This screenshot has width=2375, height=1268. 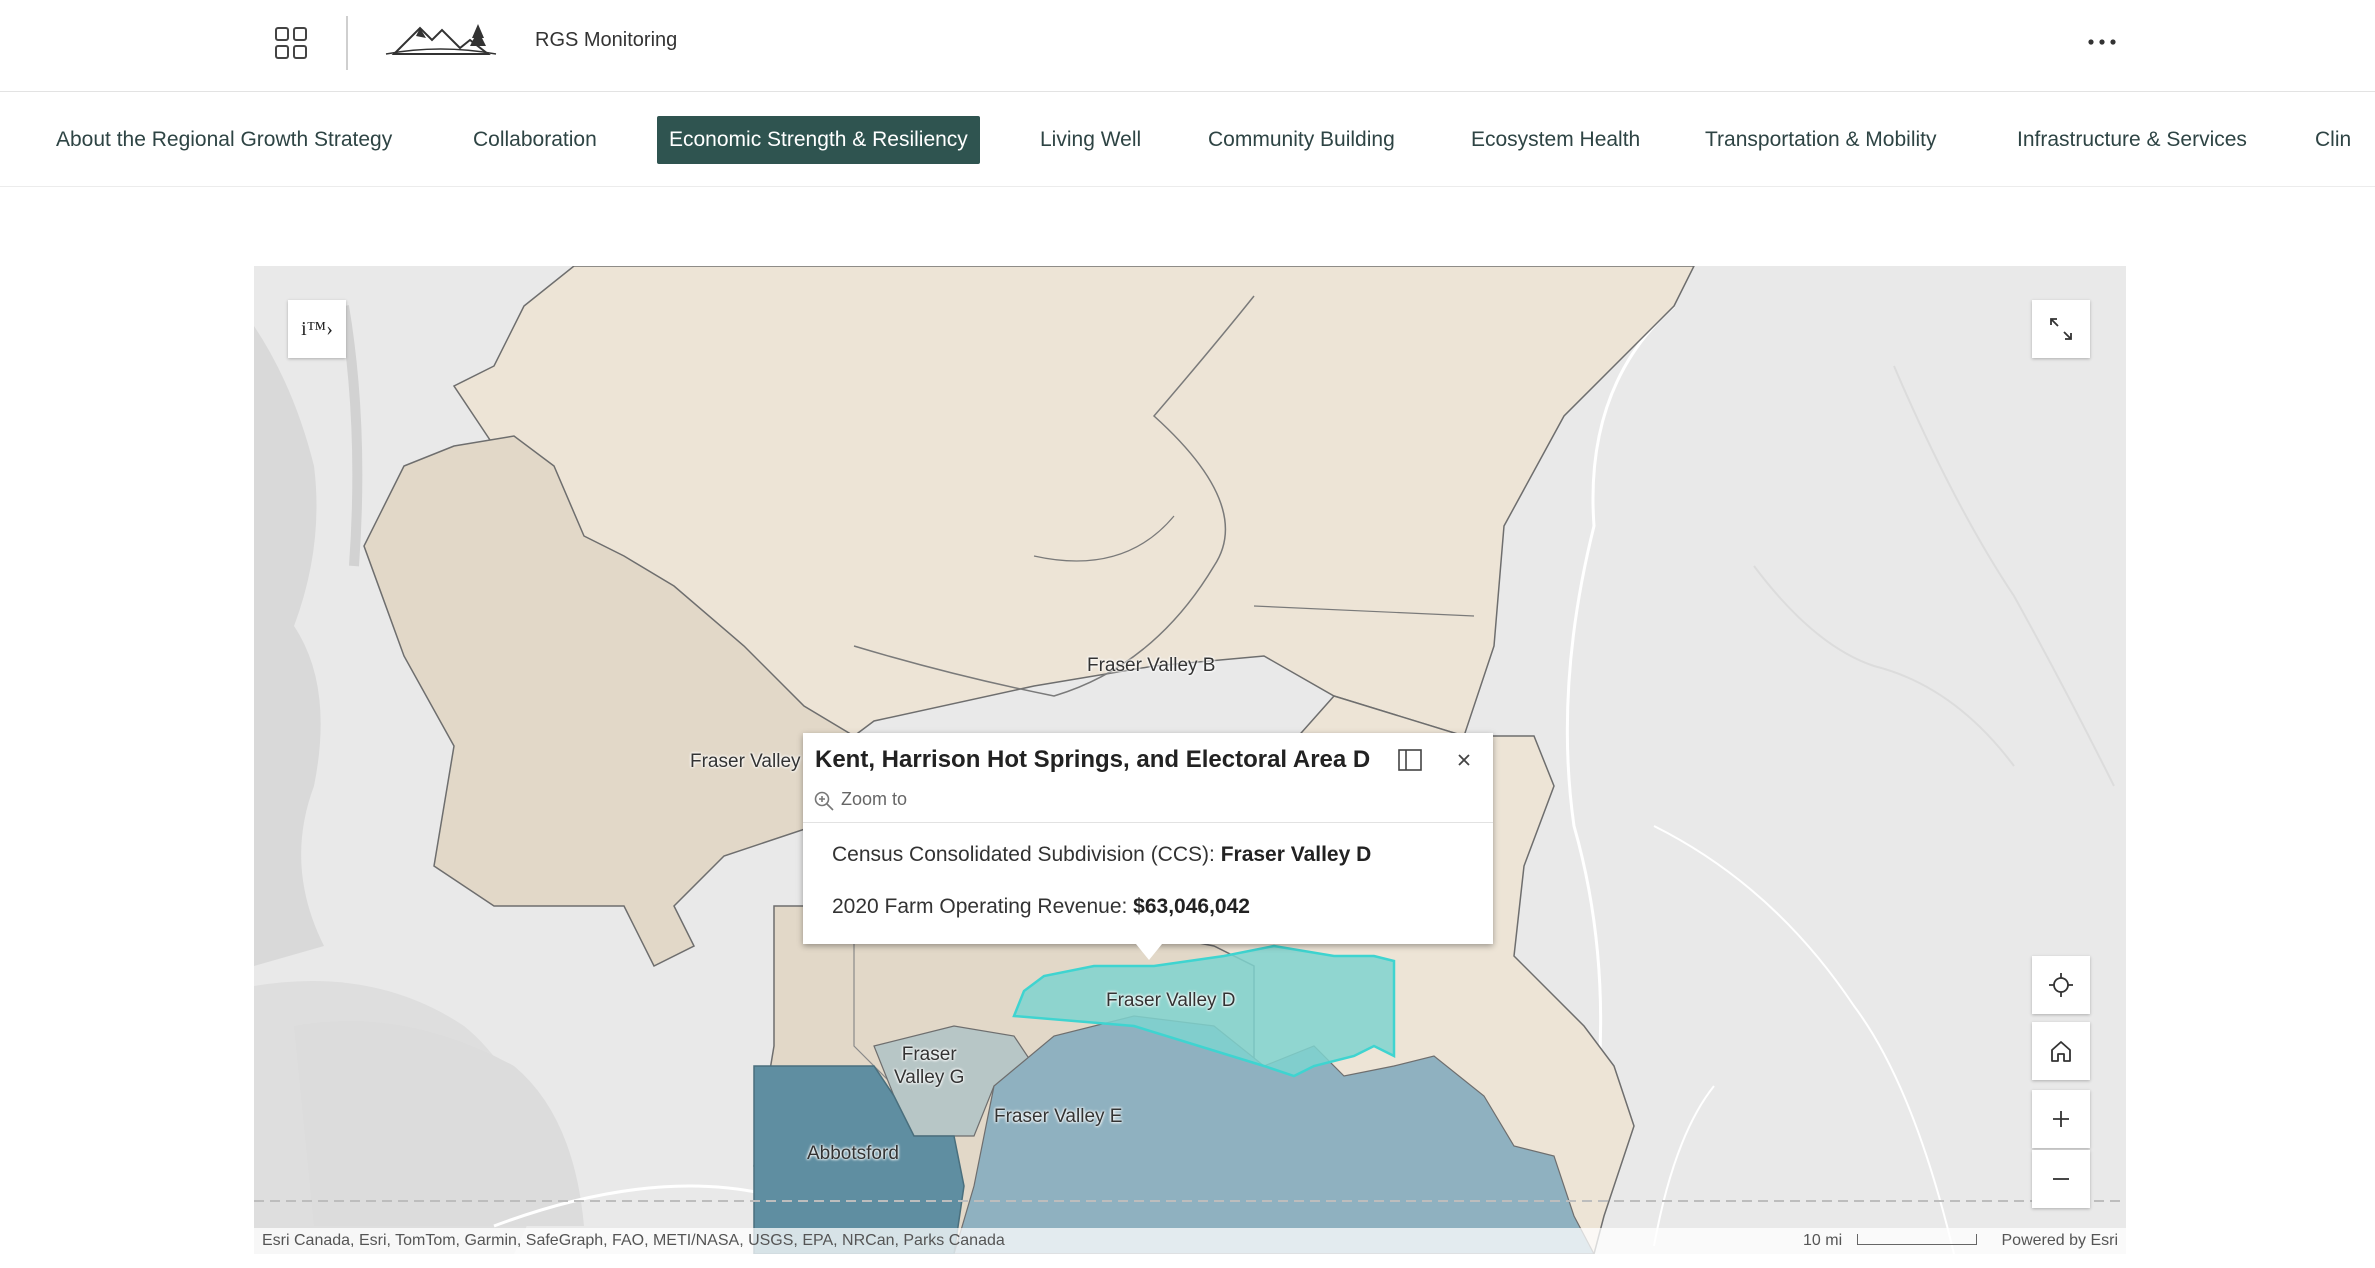 I want to click on home-icon, so click(x=2061, y=1051).